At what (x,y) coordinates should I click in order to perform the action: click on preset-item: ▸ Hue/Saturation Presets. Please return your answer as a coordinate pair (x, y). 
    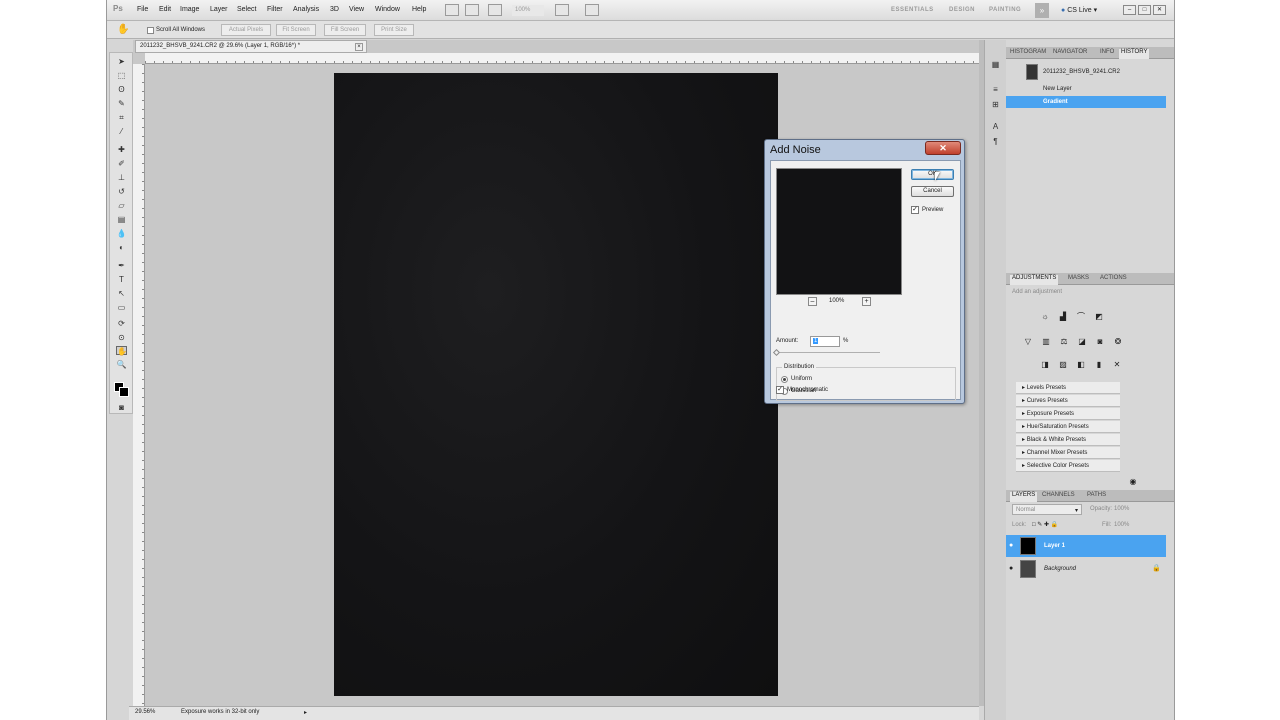
    Looking at the image, I should click on (1068, 427).